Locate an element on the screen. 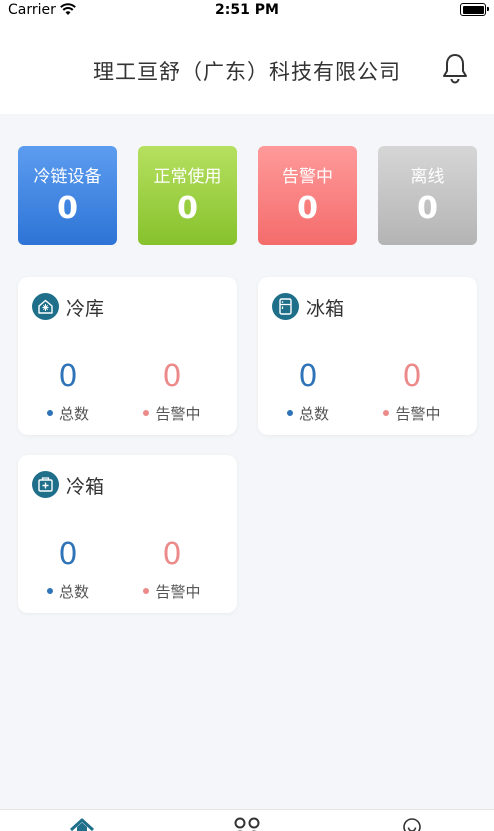 The height and width of the screenshot is (831, 494). battery-icon is located at coordinates (474, 9).